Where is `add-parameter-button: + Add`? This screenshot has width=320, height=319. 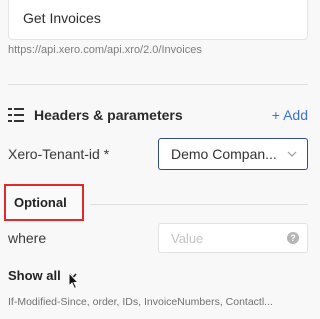 add-parameter-button: + Add is located at coordinates (290, 115).